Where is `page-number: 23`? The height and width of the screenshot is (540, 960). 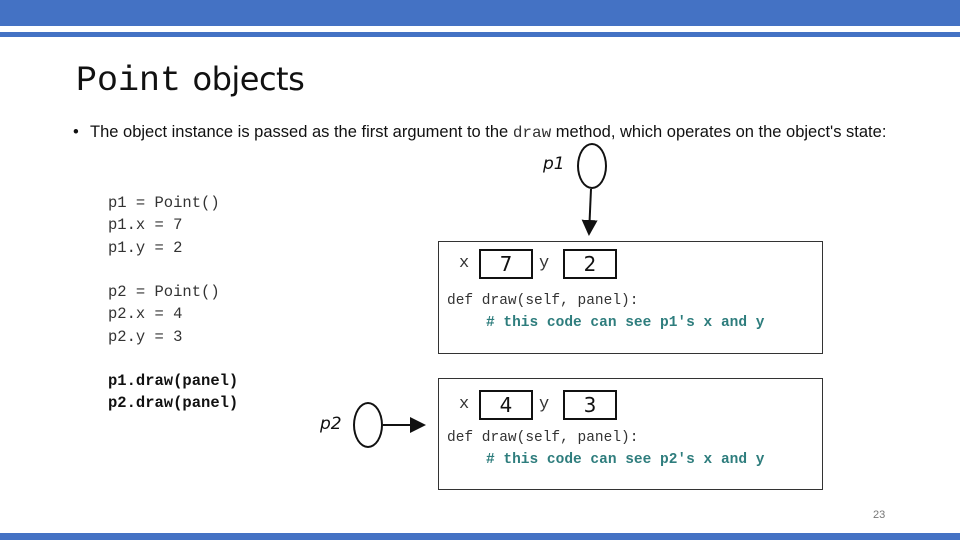 page-number: 23 is located at coordinates (879, 515).